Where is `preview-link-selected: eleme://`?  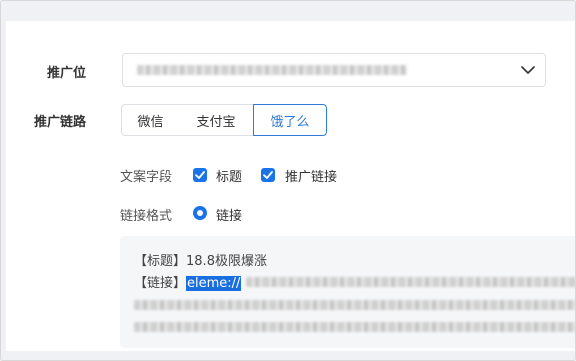
preview-link-selected: eleme:// is located at coordinates (214, 283).